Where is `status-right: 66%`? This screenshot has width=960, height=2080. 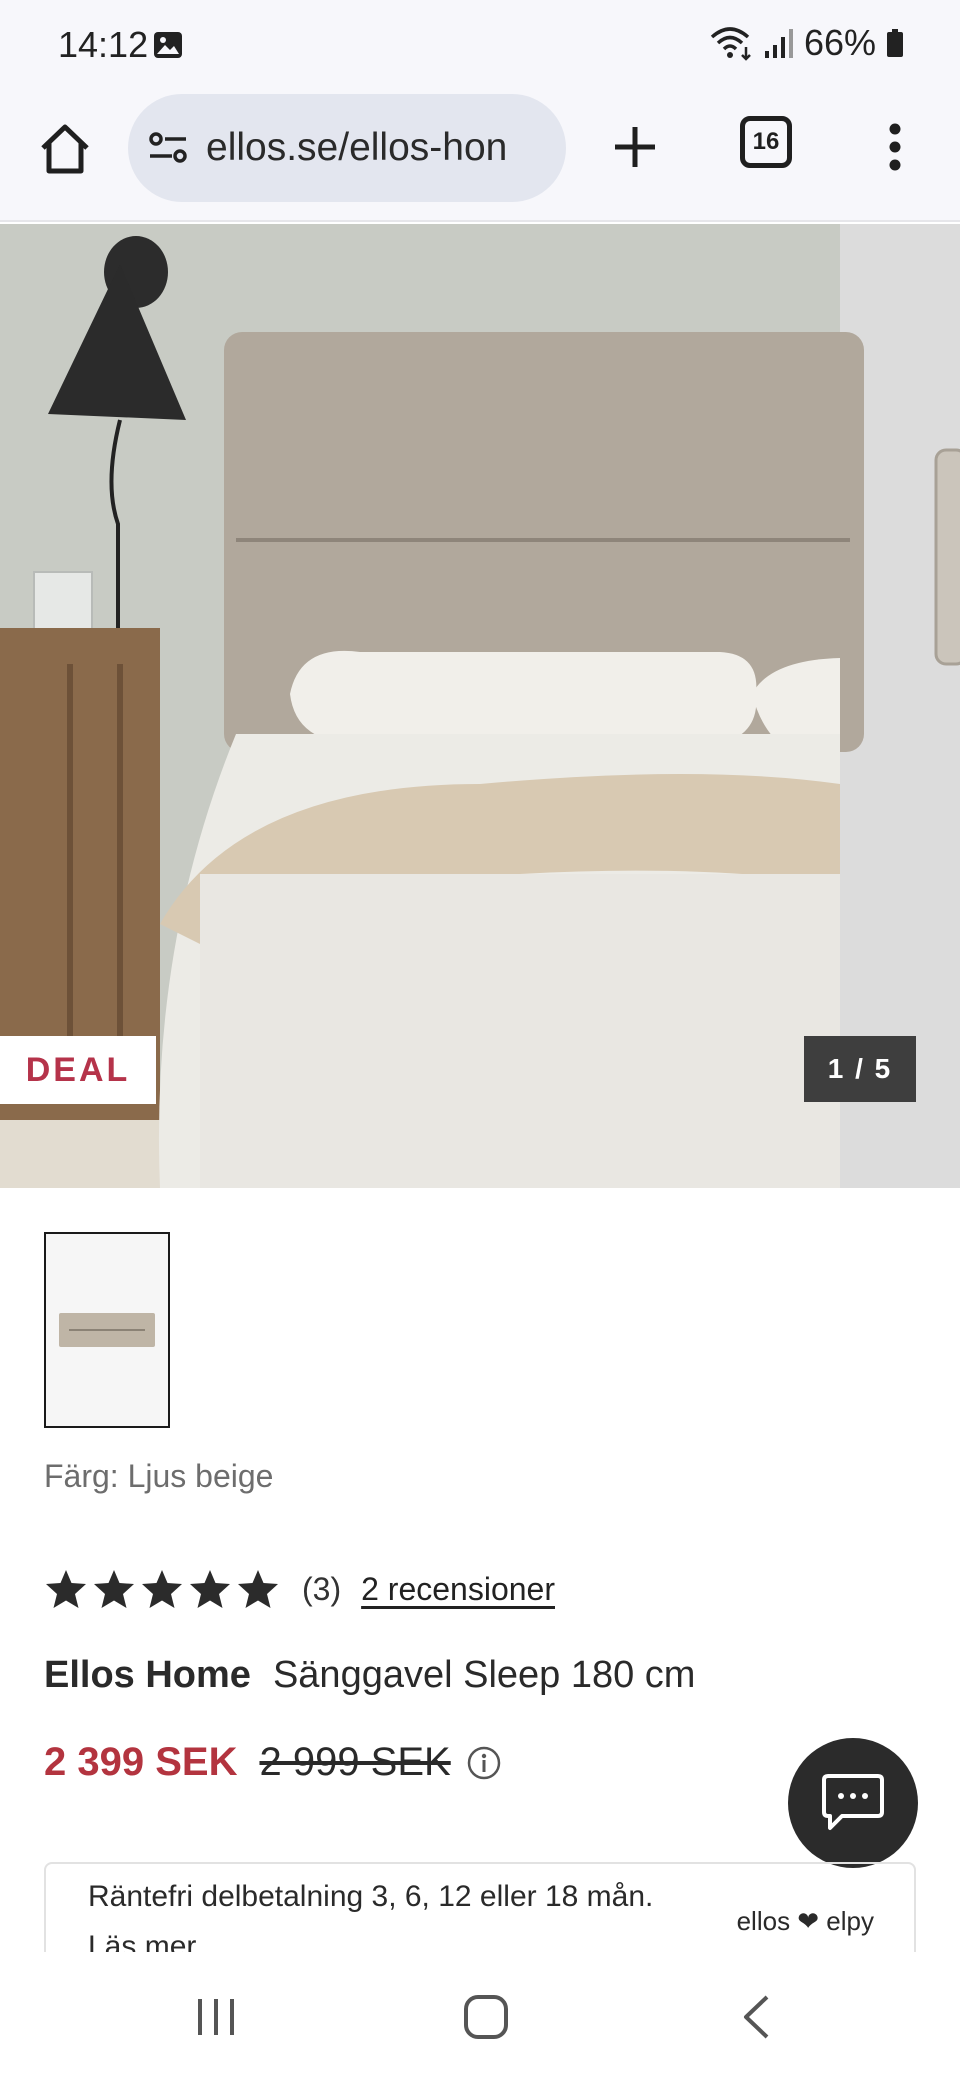
status-right: 66% is located at coordinates (807, 43).